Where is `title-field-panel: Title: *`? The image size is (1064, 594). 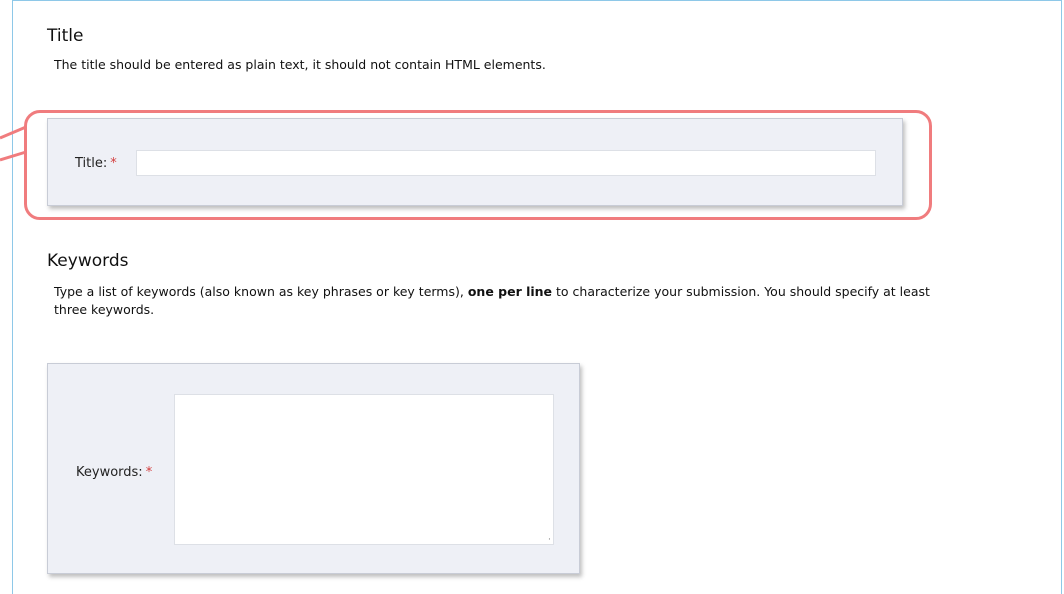
title-field-panel: Title: * is located at coordinates (475, 162).